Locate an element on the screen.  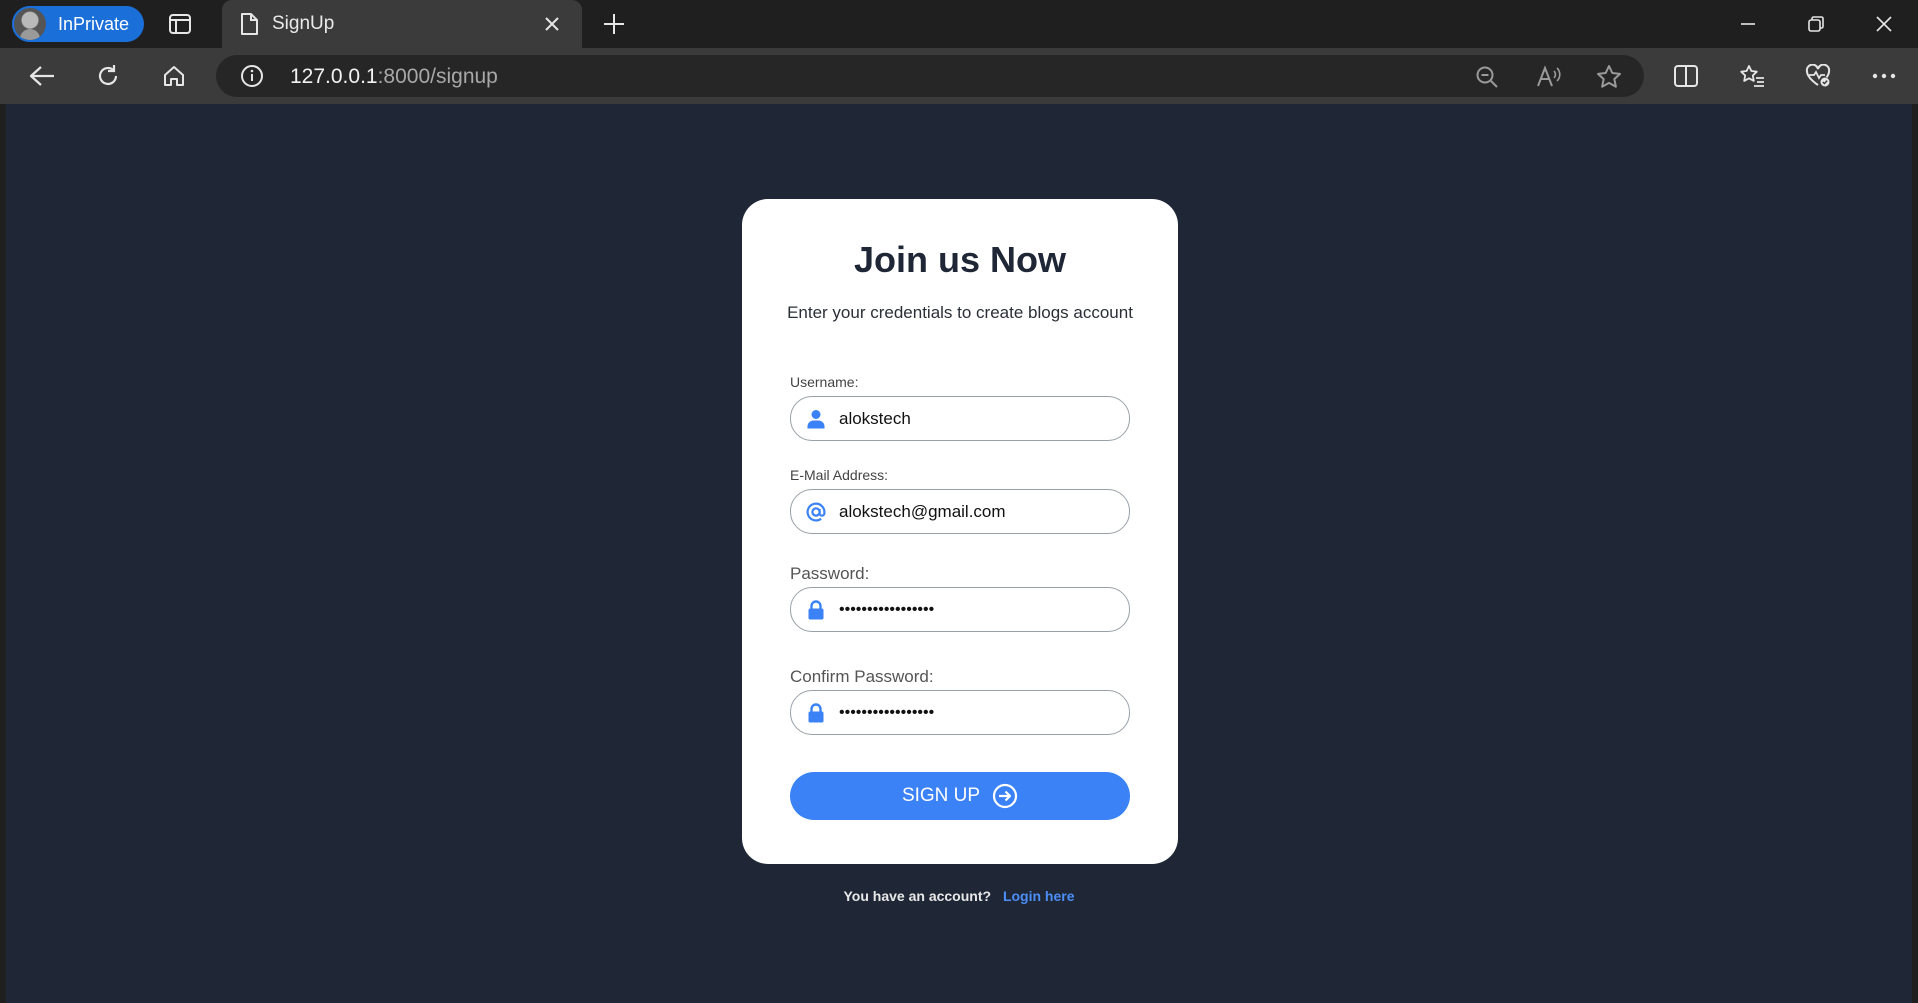
zoom-out-icon is located at coordinates (1487, 77).